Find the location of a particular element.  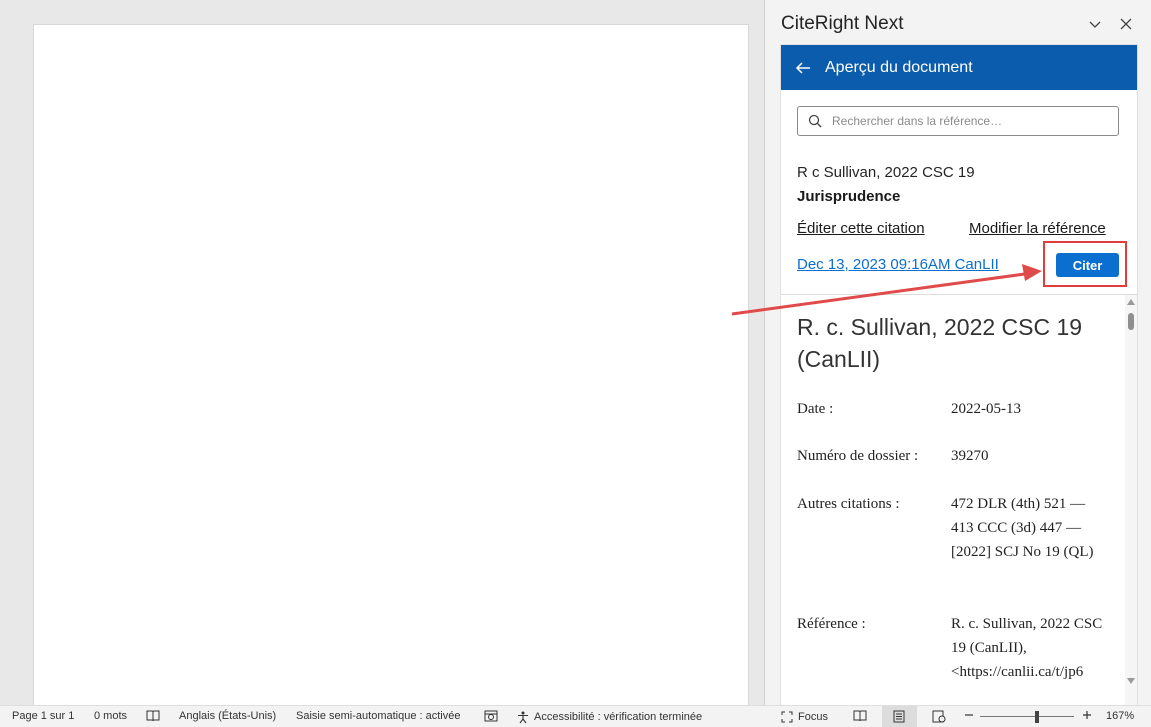

focus-label: Focus is located at coordinates (813, 717).